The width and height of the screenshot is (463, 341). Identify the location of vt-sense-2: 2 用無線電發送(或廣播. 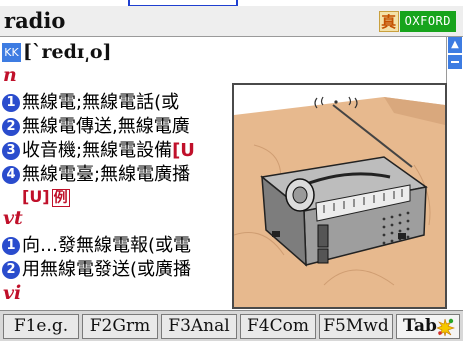
(96, 270).